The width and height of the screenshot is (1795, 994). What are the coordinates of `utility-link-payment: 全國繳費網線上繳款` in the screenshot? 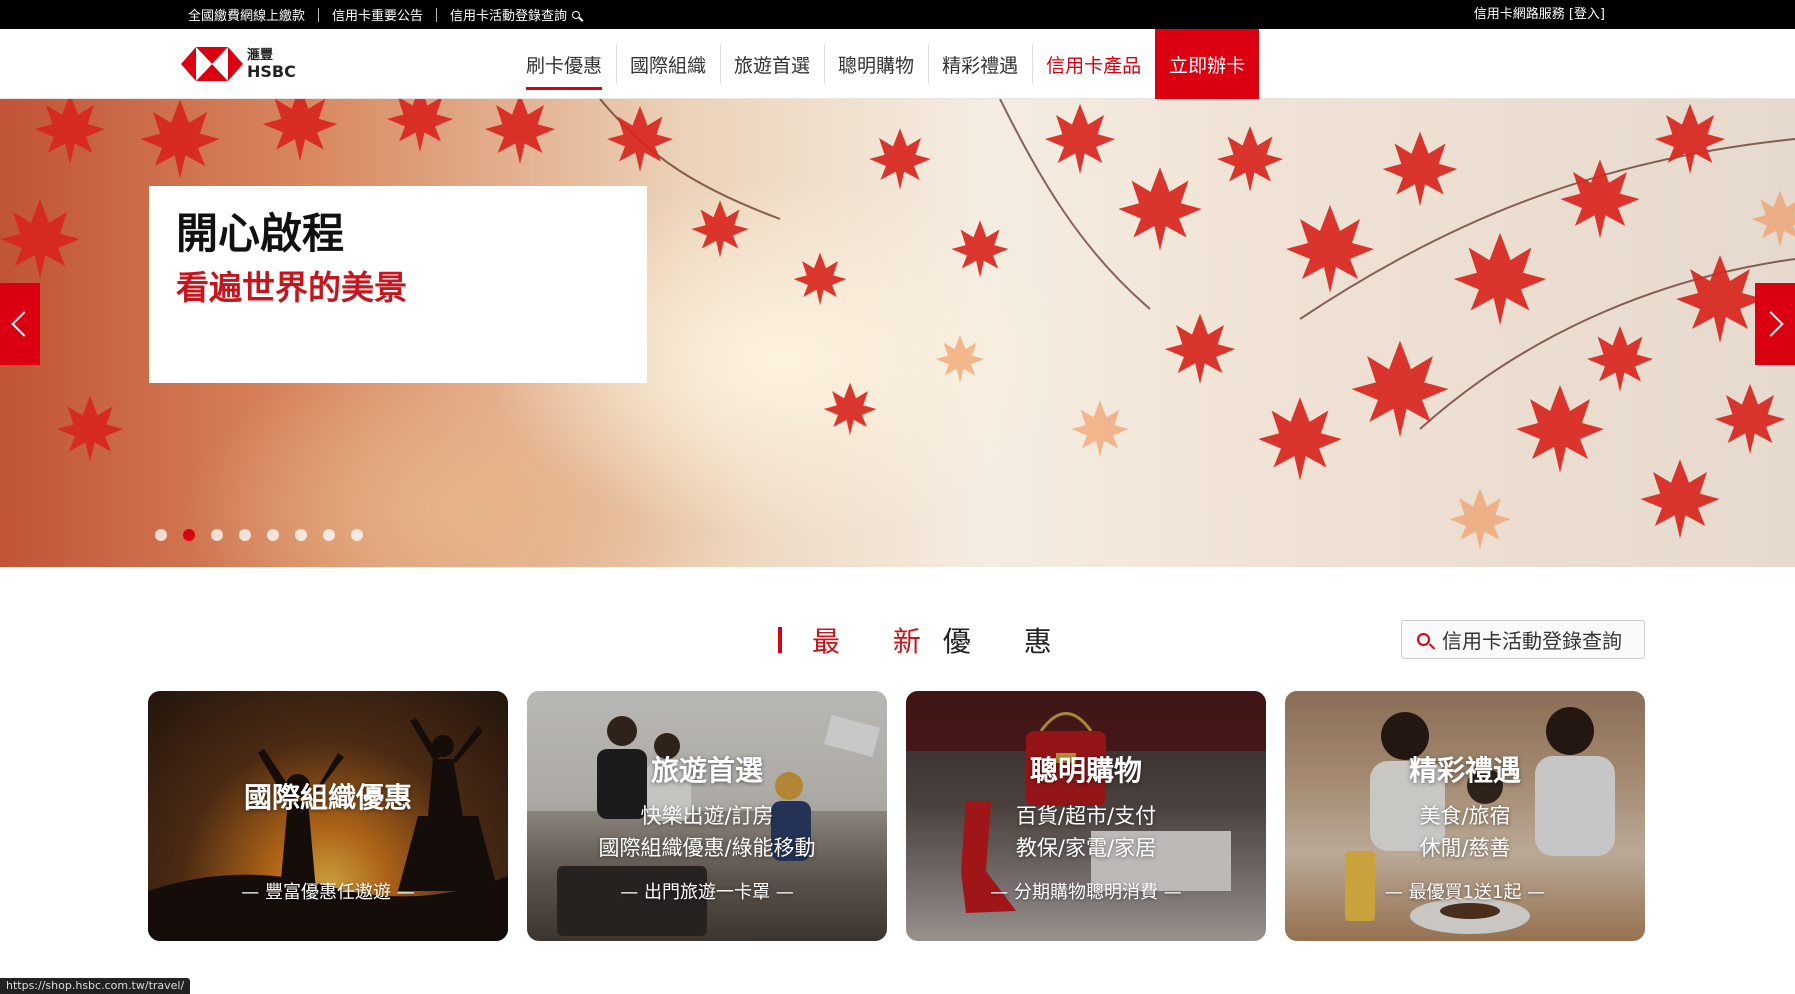 It's located at (253, 14).